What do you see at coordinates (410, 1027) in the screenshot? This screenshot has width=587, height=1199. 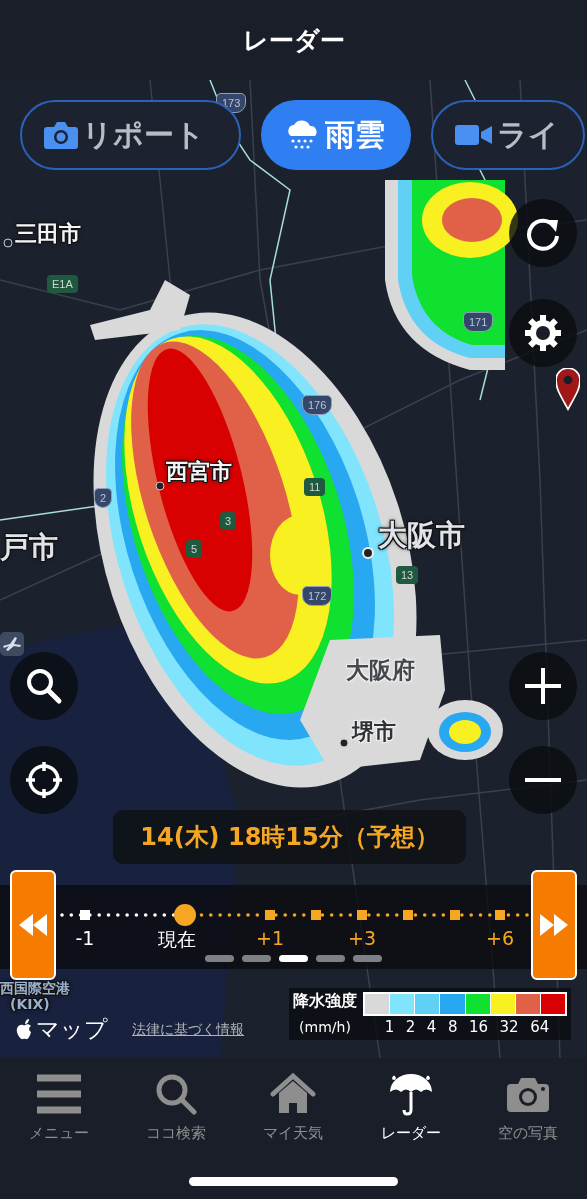 I see `legend-value: 2` at bounding box center [410, 1027].